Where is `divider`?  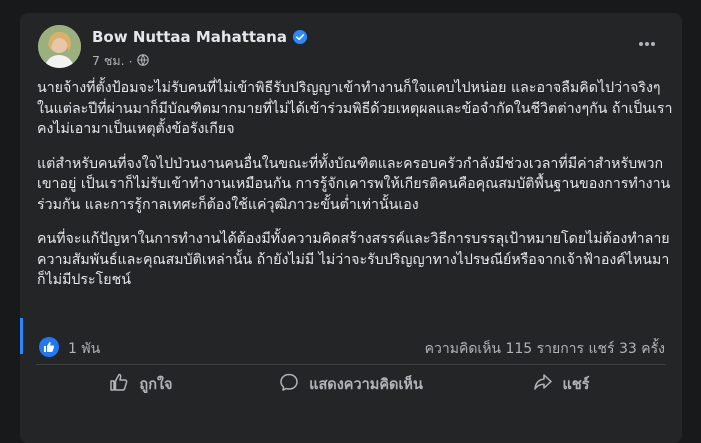 divider is located at coordinates (351, 364).